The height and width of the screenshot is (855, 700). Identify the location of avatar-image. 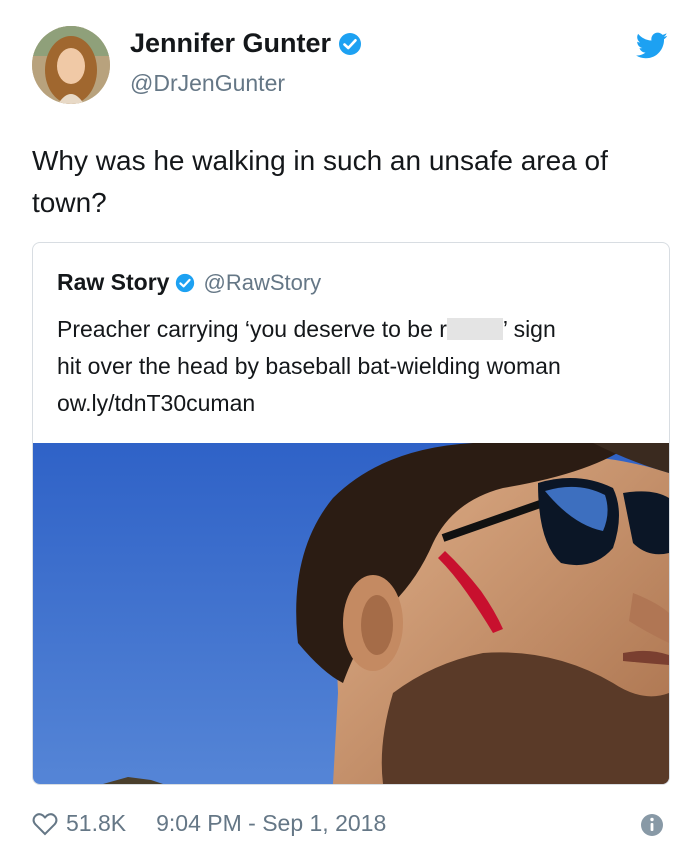
(71, 65).